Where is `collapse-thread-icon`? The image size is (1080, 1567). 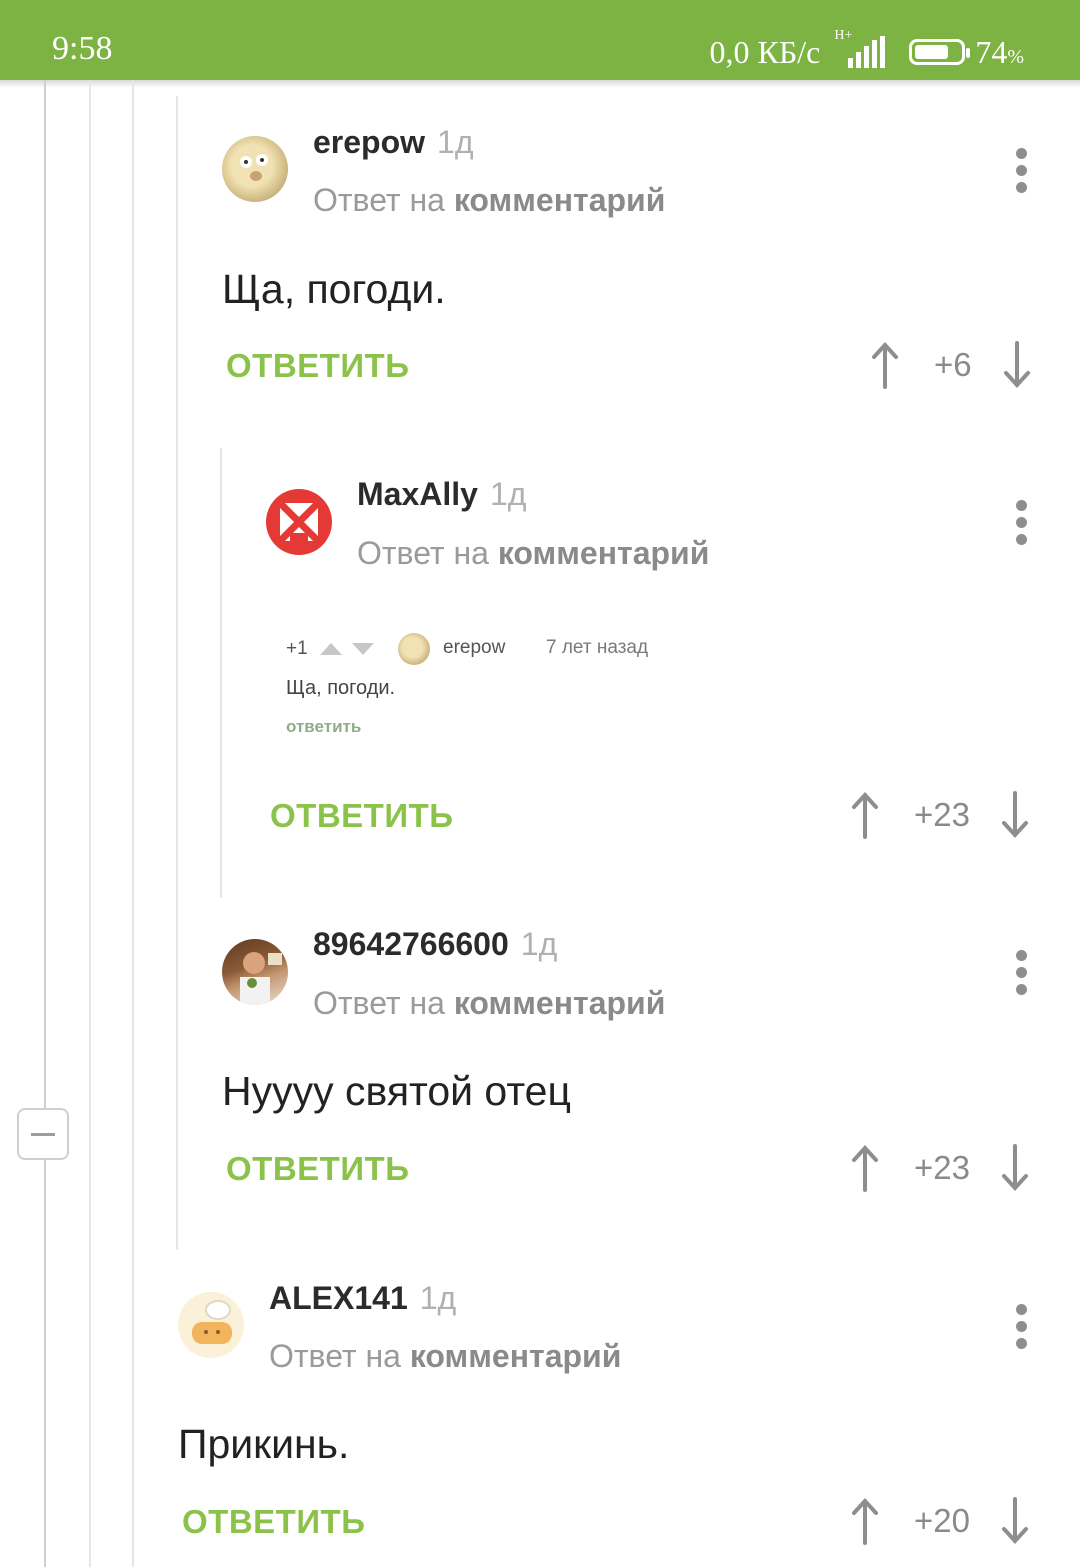 collapse-thread-icon is located at coordinates (43, 1134).